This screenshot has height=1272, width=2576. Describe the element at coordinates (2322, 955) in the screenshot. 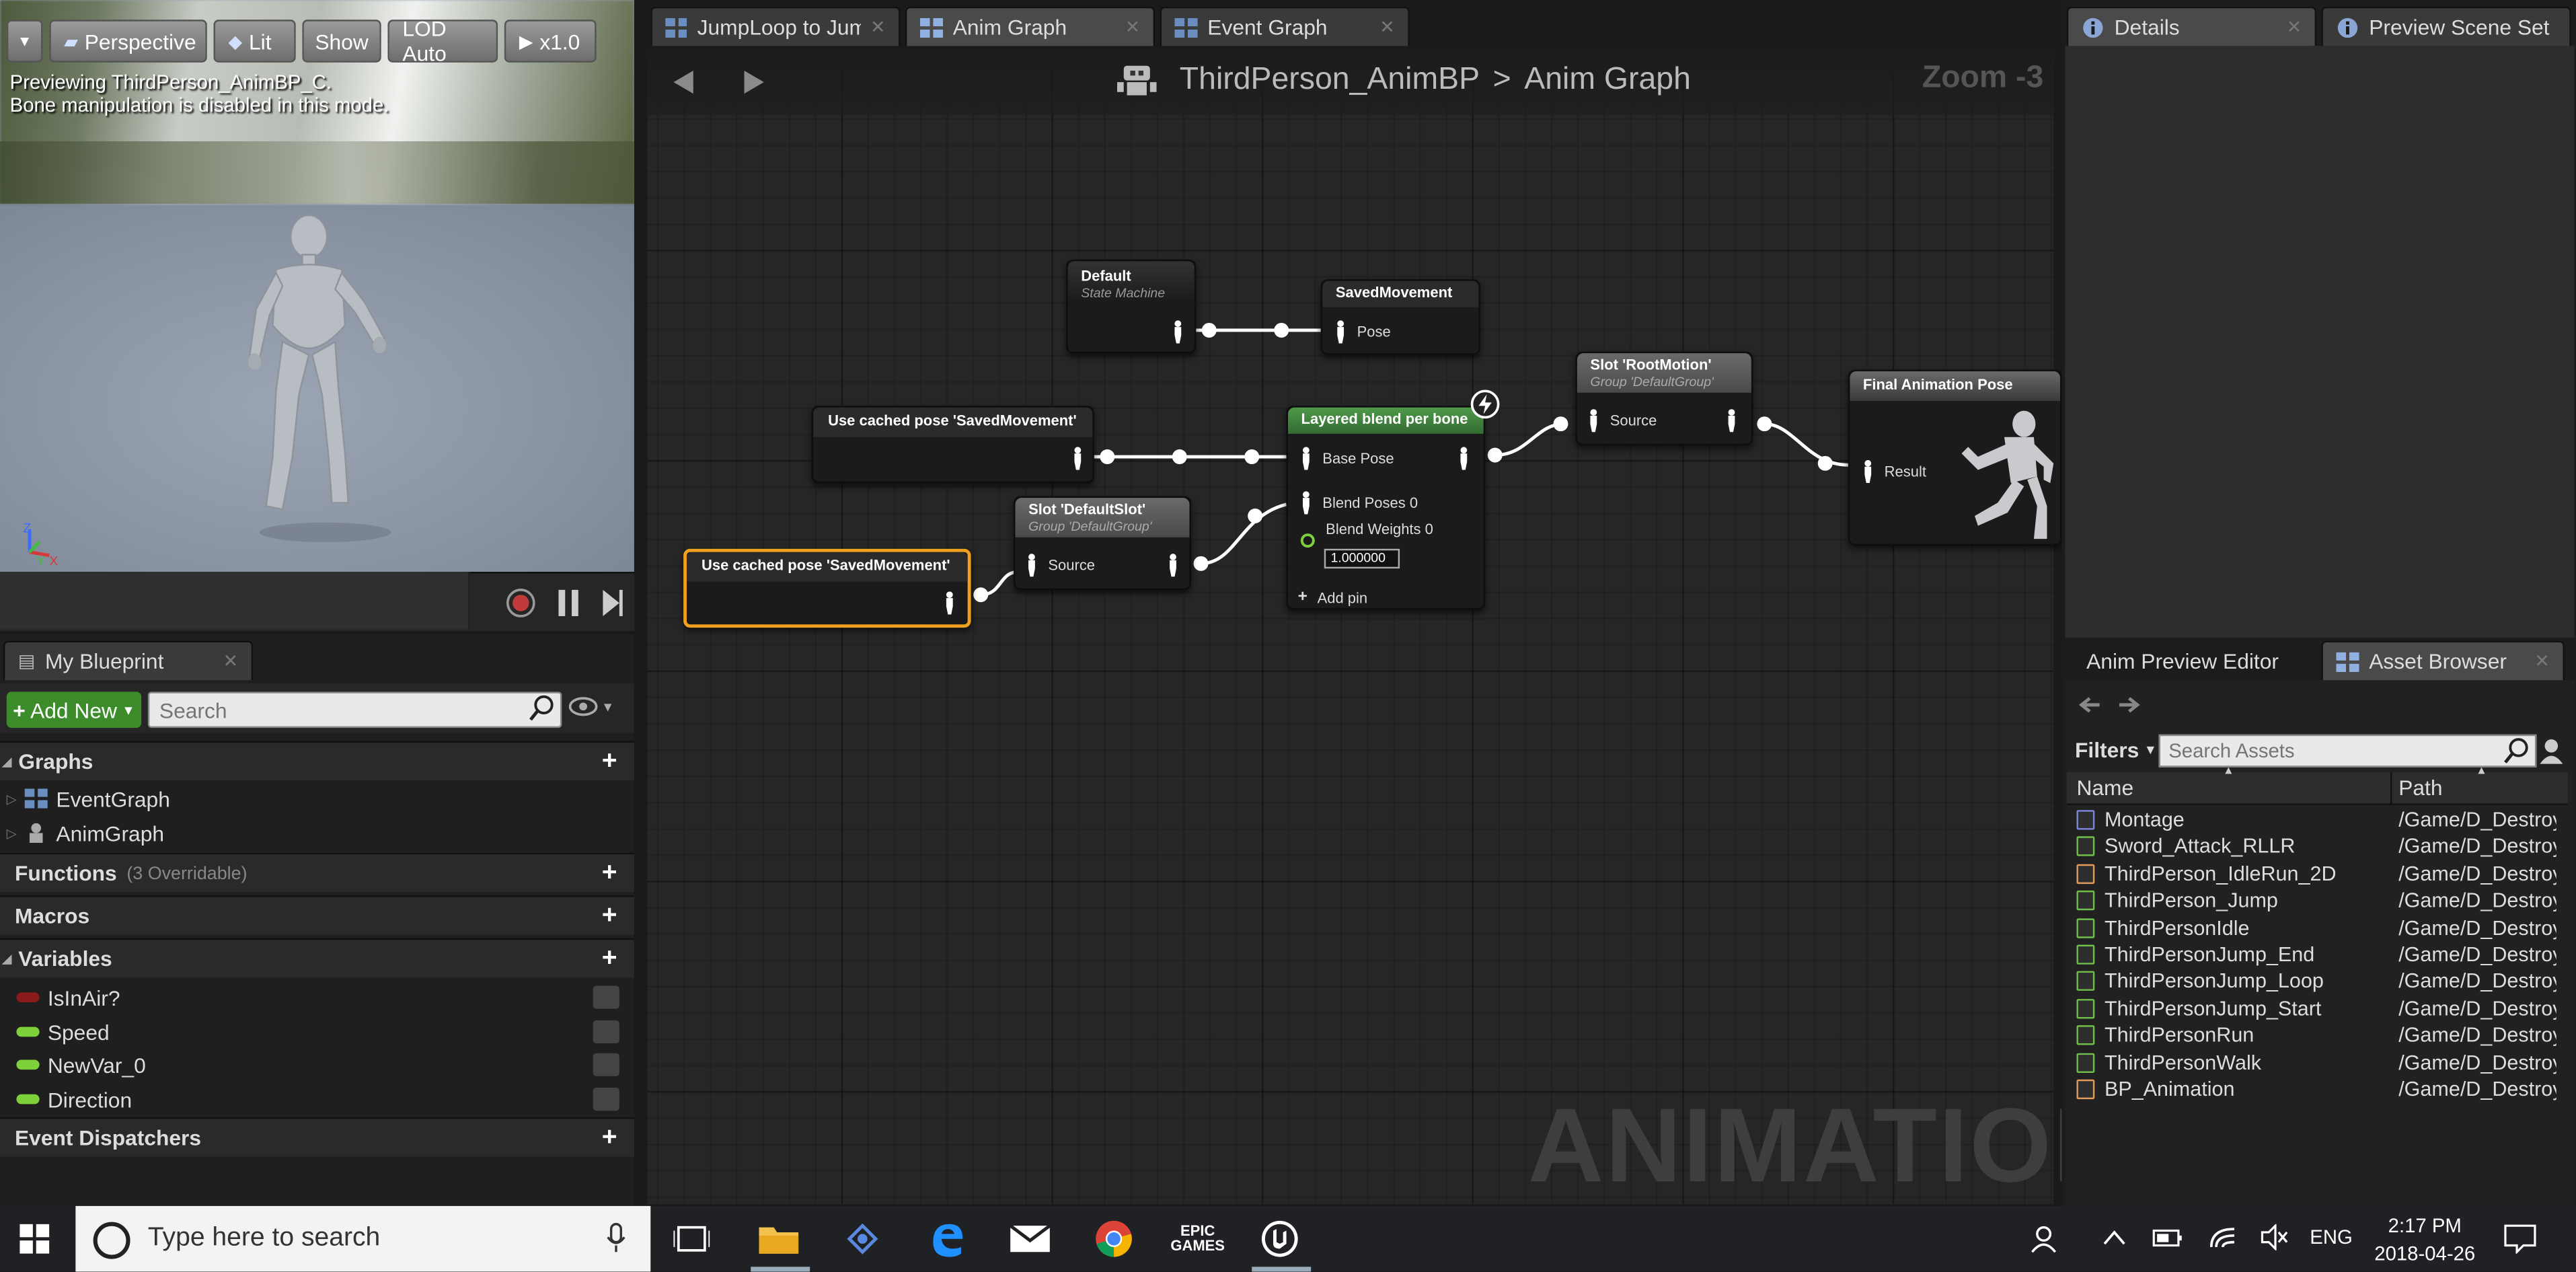

I see `asset-row: ThirdPersonJump_End/Game/D_Destroy` at that location.